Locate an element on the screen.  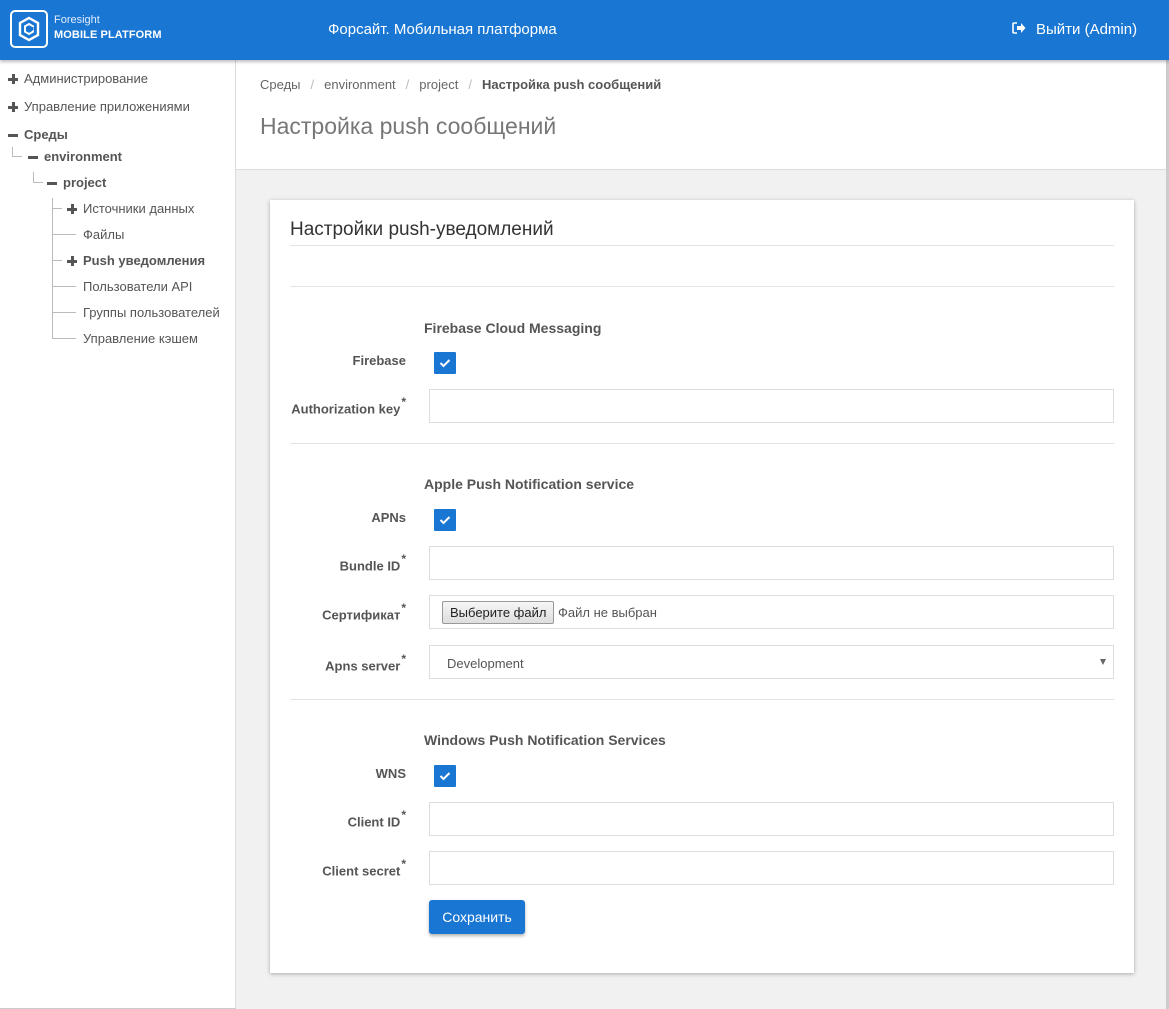
sidebar-item-administration: Администрирование is located at coordinates (78, 78).